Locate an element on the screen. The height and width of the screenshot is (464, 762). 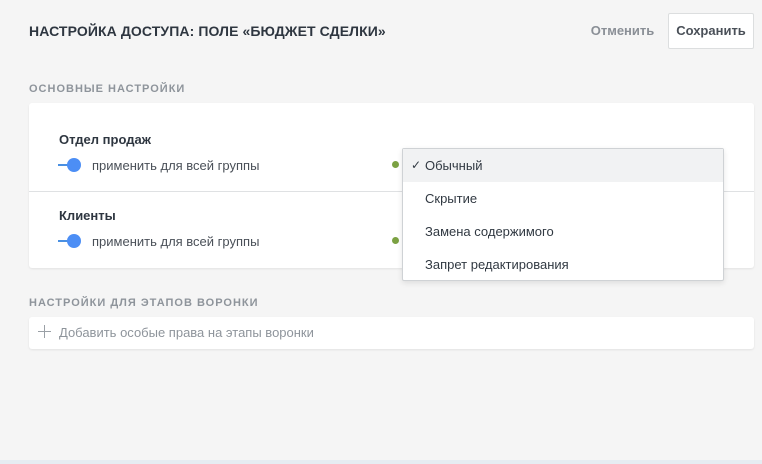
group-toggle-clients is located at coordinates (71, 241).